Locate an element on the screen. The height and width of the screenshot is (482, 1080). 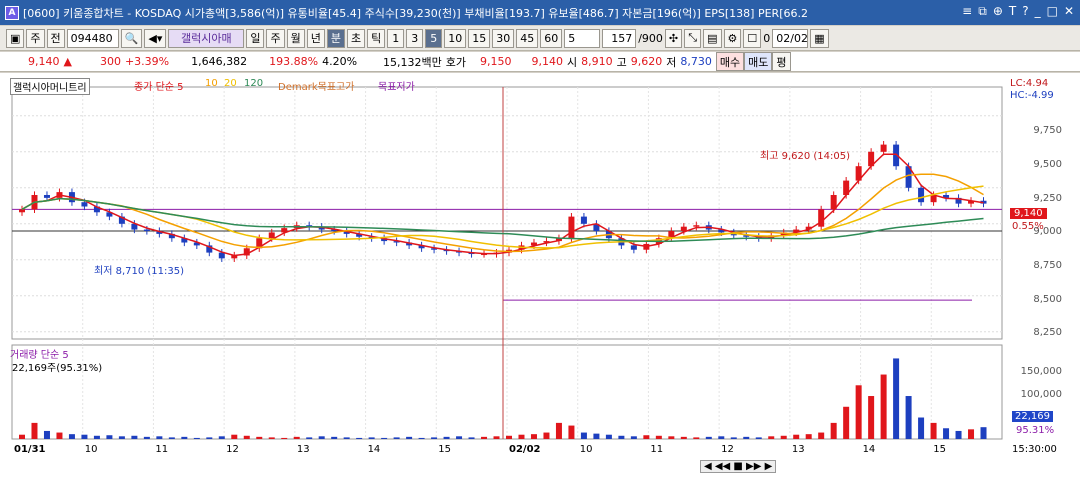
time-tick: 13 is located at coordinates (798, 449).